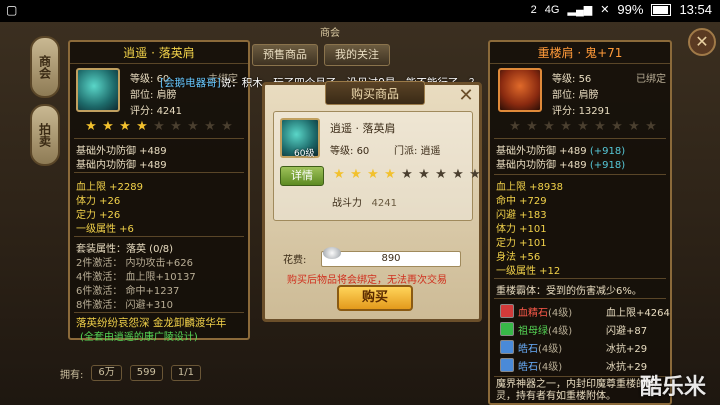 The image size is (720, 405). I want to click on dialog-level-badge: 60级, so click(304, 154).